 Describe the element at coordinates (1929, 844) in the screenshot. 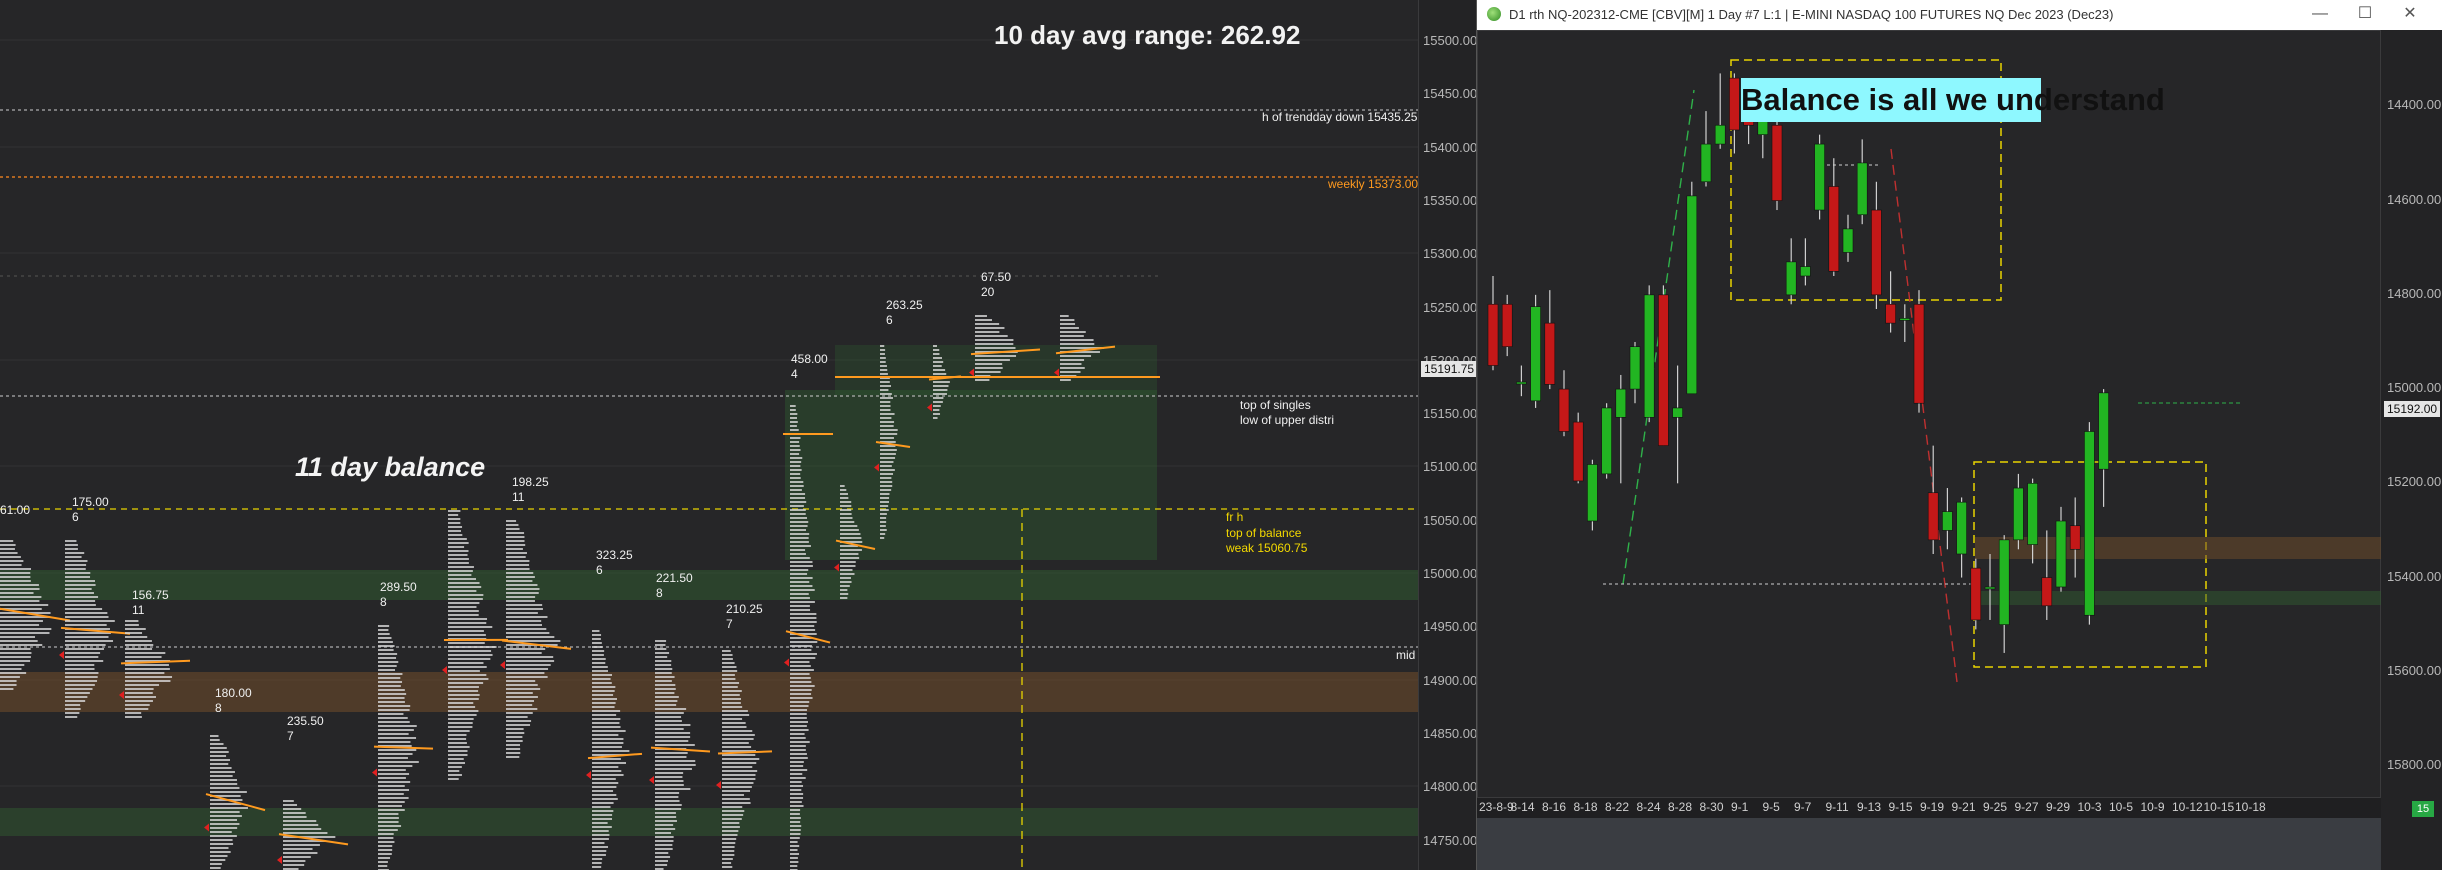

I see `bottom-panel` at that location.